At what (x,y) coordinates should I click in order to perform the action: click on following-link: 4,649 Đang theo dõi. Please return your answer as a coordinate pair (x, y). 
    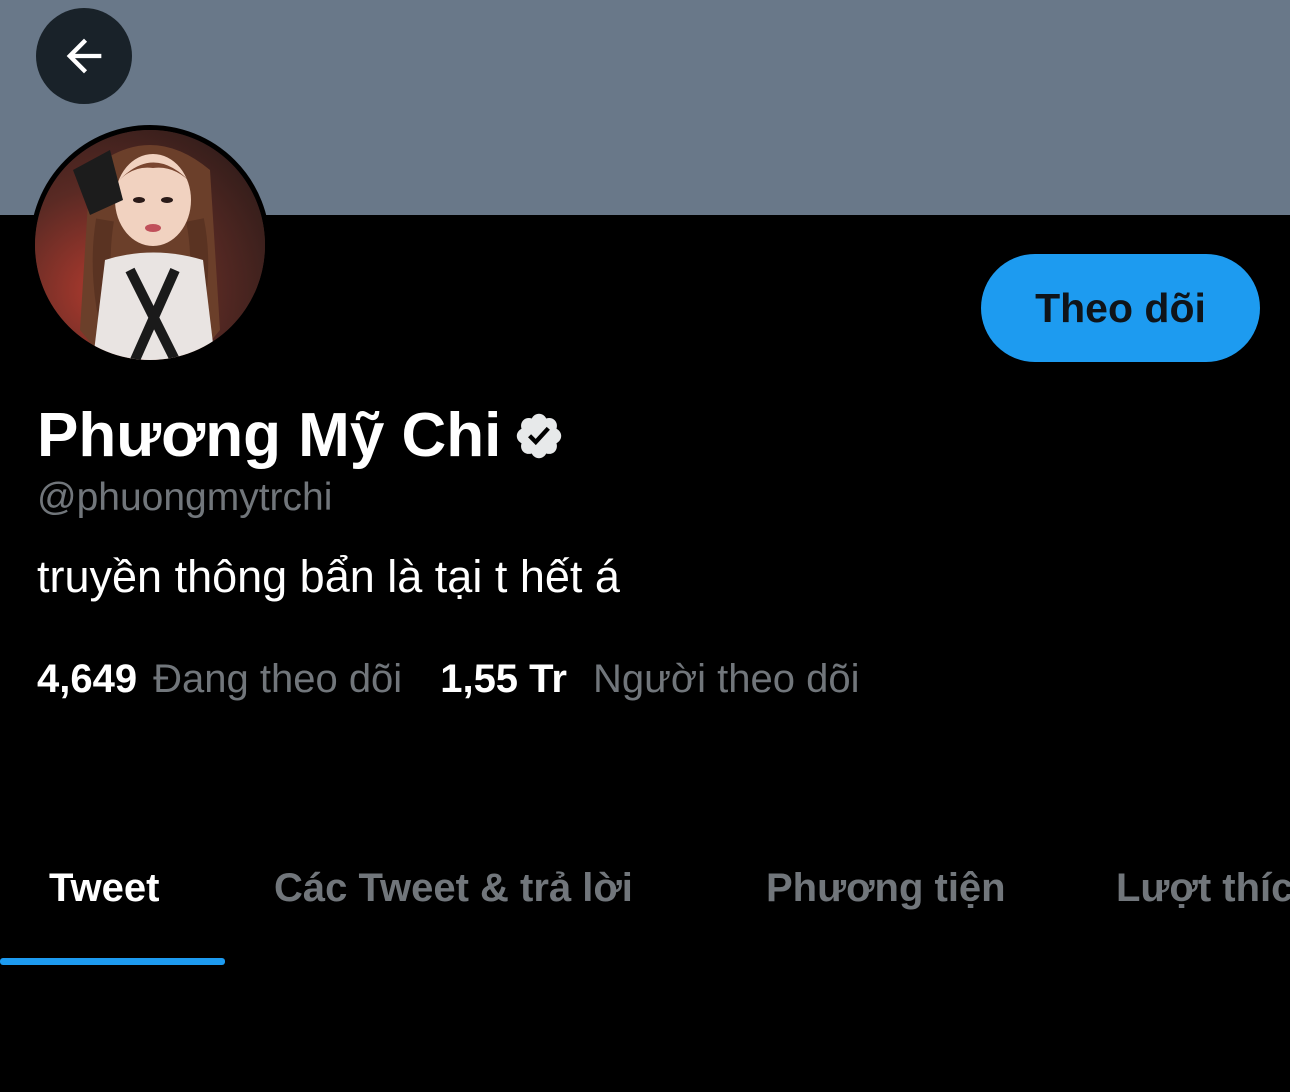
    Looking at the image, I should click on (219, 679).